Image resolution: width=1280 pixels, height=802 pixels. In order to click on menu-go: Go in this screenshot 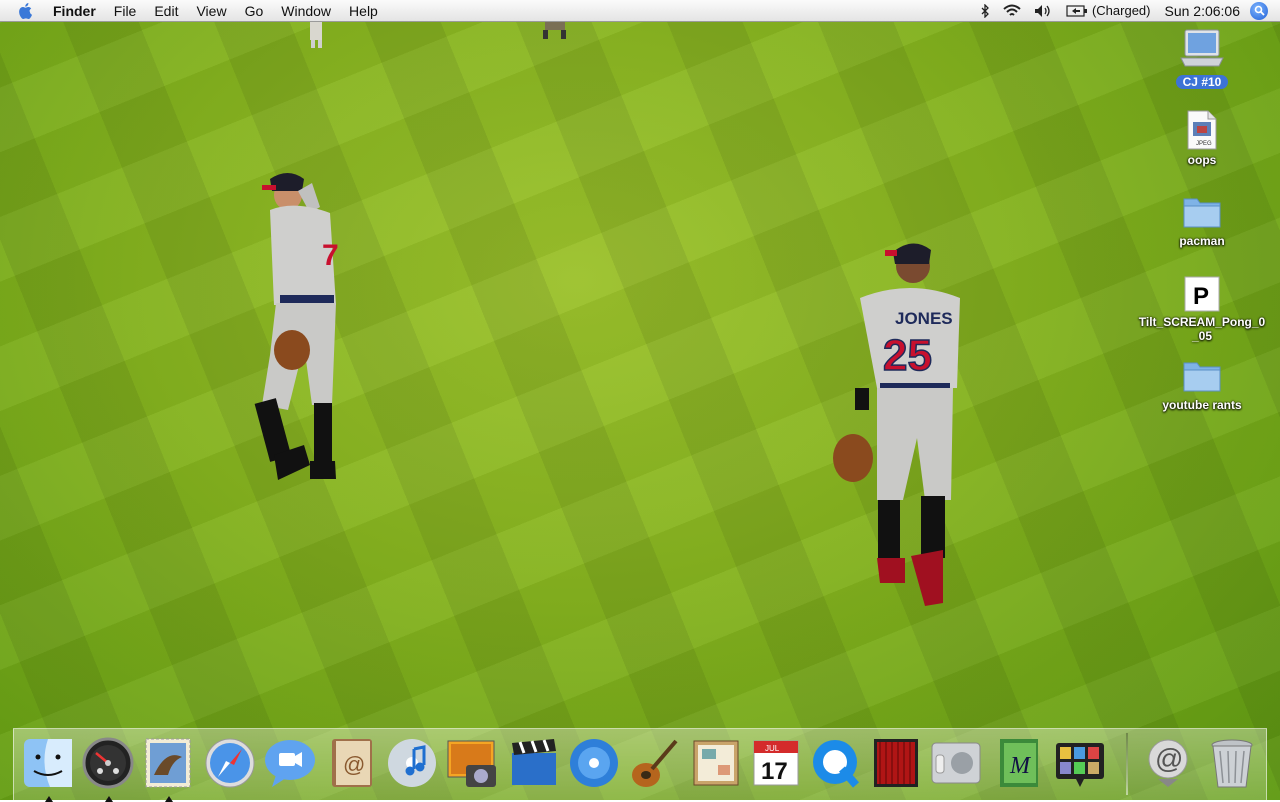, I will do `click(254, 11)`.